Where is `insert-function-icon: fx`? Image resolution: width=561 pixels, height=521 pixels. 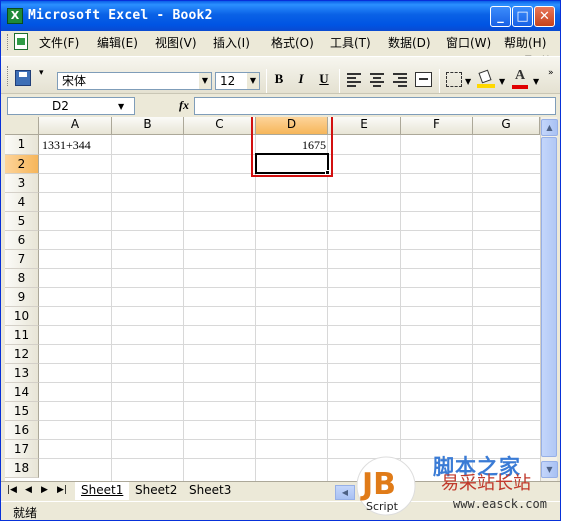
insert-function-icon: fx is located at coordinates (184, 105).